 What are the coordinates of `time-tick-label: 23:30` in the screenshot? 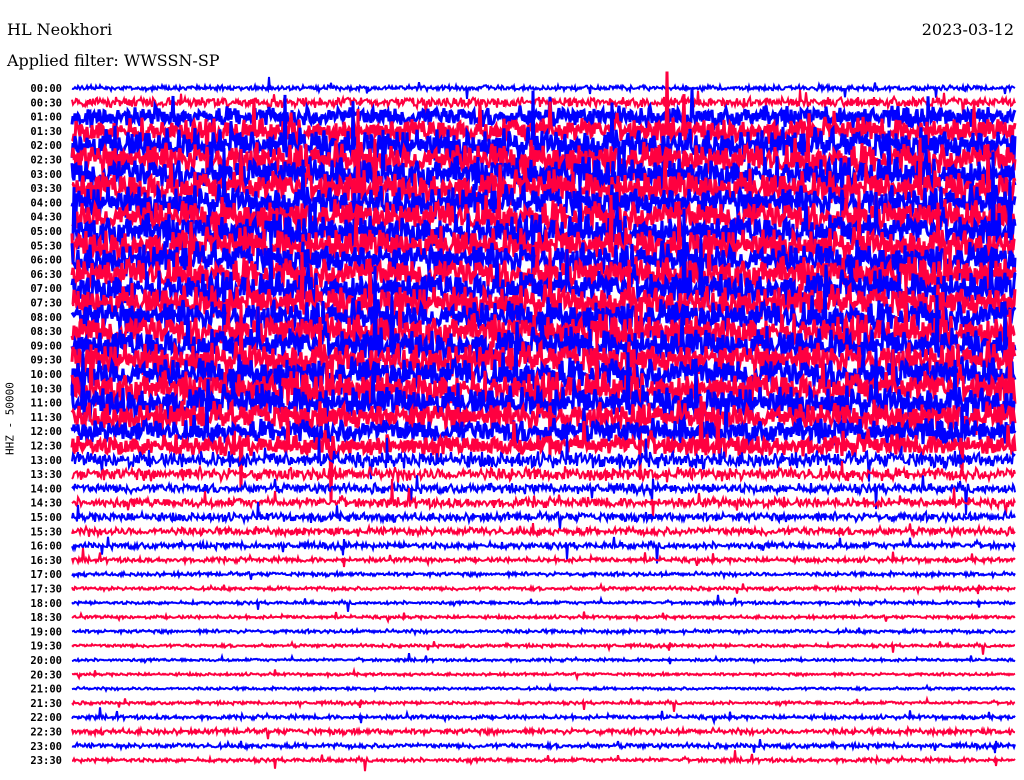 It's located at (46, 761).